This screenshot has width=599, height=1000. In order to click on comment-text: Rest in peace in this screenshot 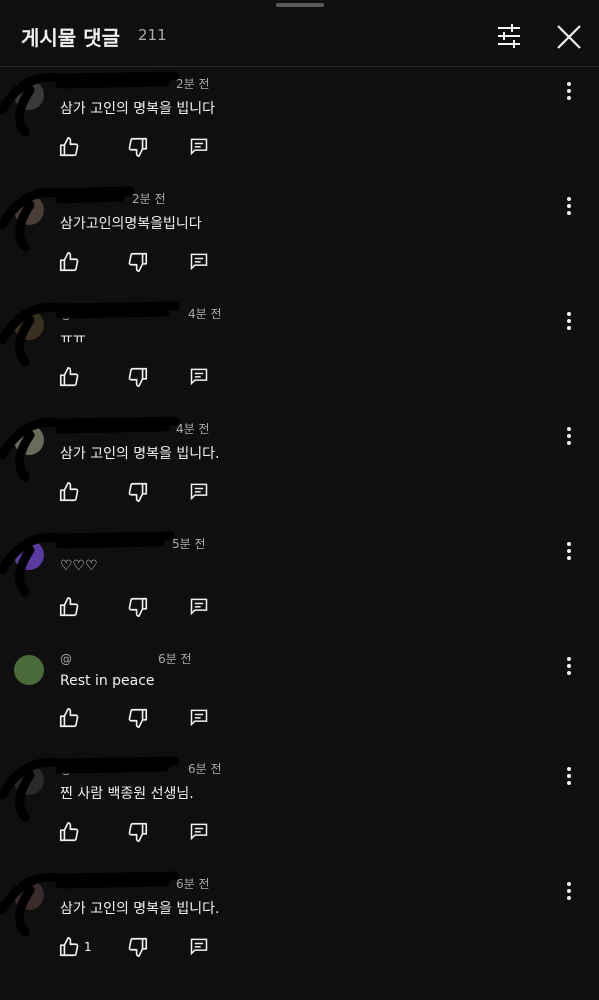, I will do `click(107, 681)`.